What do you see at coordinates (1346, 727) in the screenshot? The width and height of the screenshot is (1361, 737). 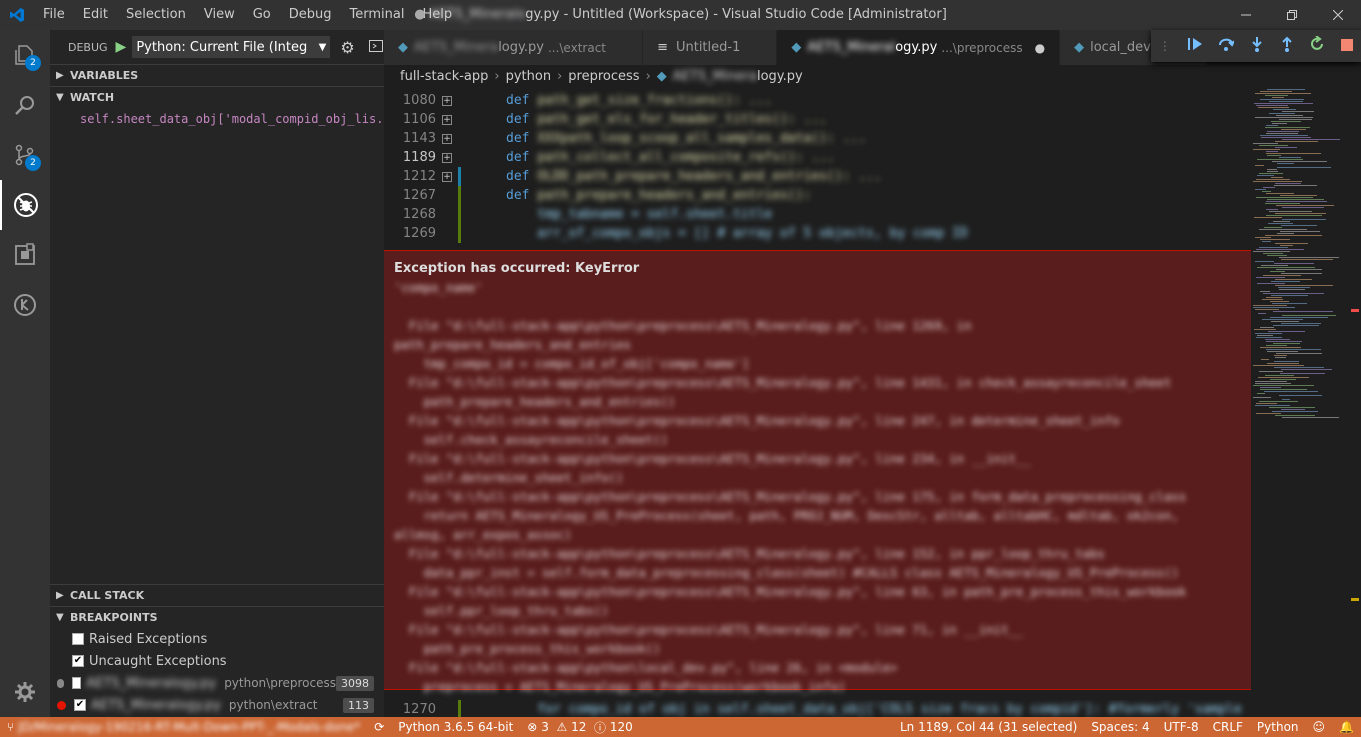 I see `notifications-bell-icon: 🔔` at bounding box center [1346, 727].